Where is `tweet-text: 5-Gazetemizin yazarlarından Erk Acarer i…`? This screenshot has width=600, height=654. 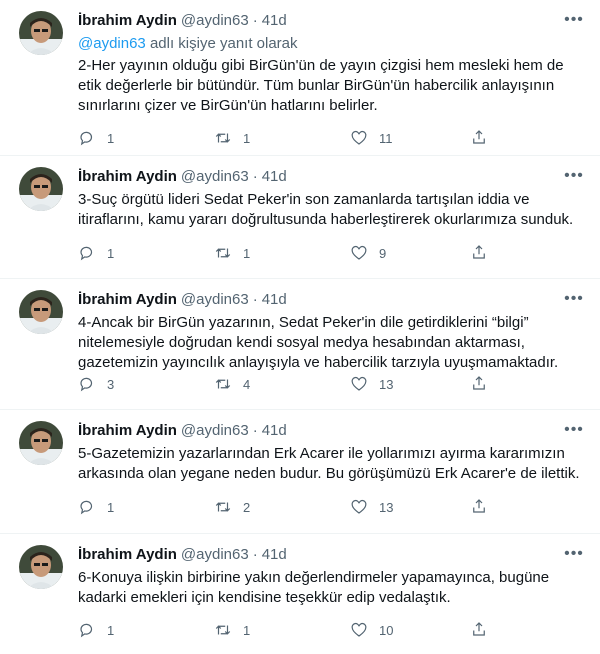 tweet-text: 5-Gazetemizin yazarlarından Erk Acarer i… is located at coordinates (329, 463).